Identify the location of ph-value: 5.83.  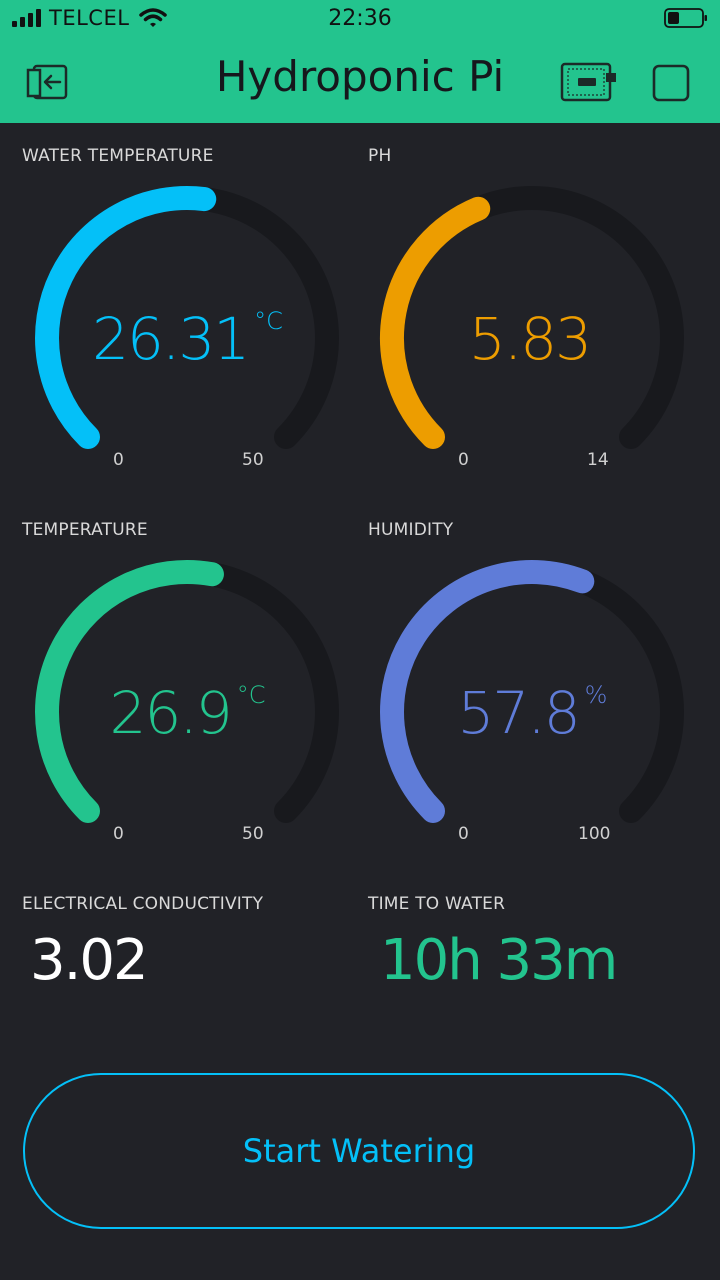
(530, 339).